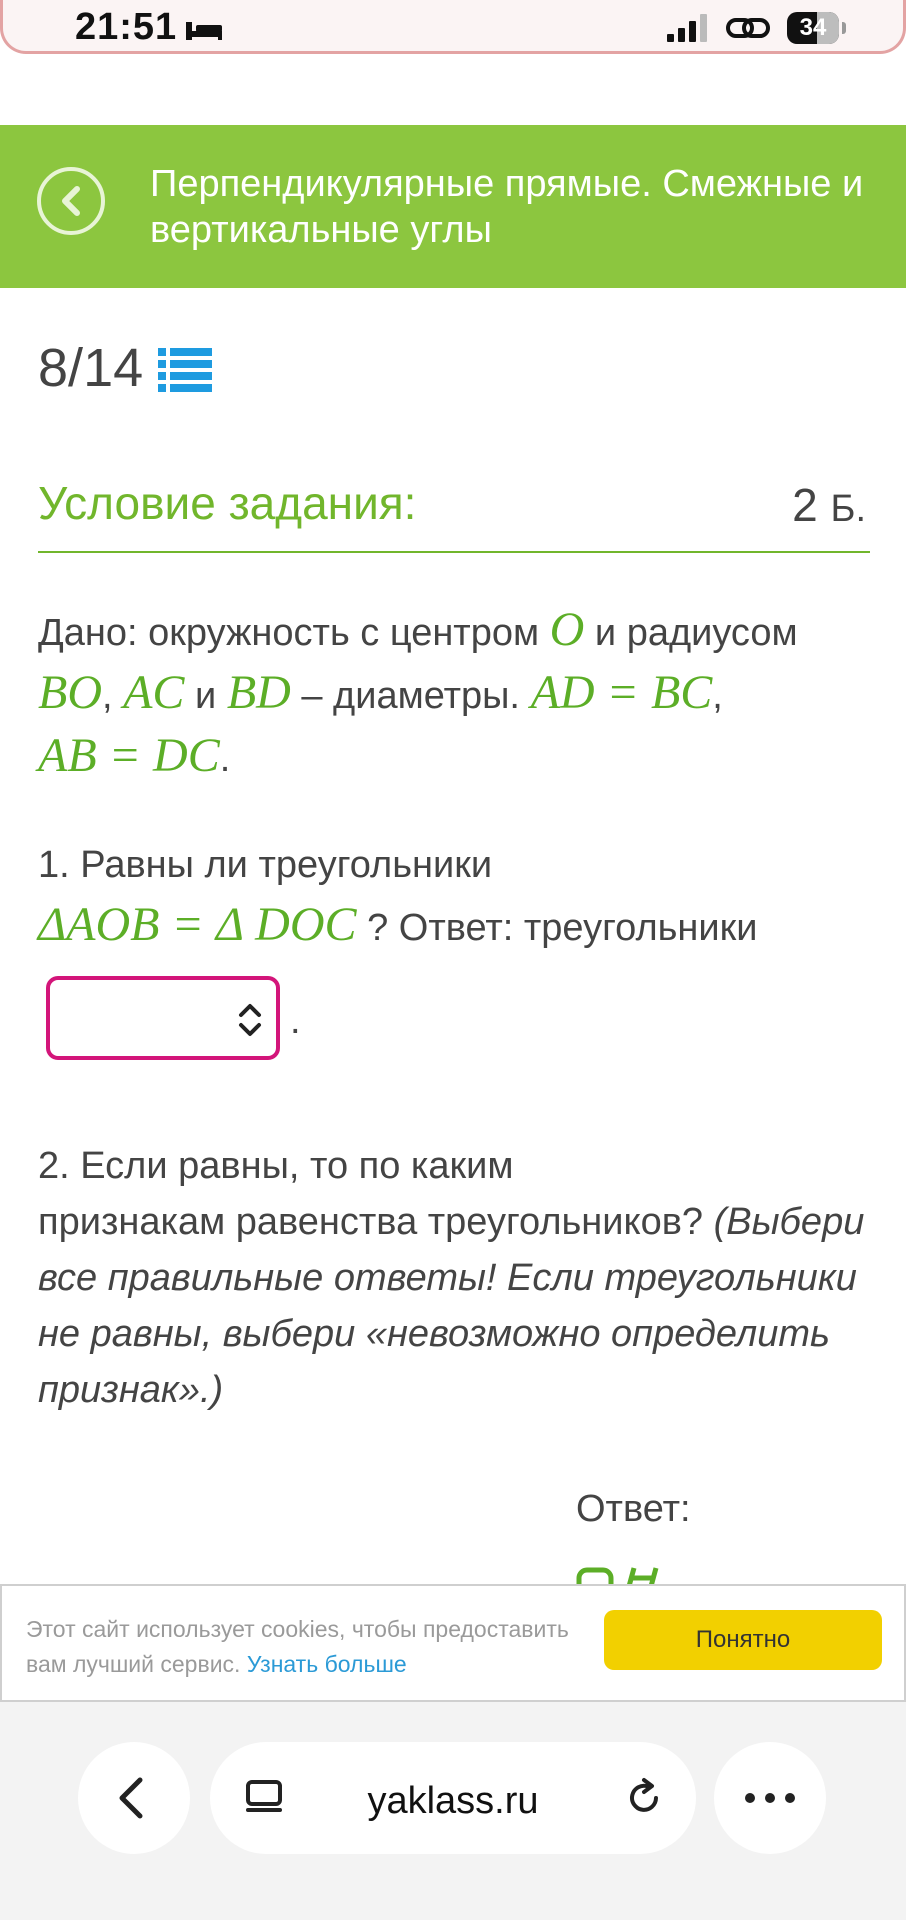 This screenshot has width=906, height=1920. I want to click on answer-label: Ответ:, so click(633, 1509).